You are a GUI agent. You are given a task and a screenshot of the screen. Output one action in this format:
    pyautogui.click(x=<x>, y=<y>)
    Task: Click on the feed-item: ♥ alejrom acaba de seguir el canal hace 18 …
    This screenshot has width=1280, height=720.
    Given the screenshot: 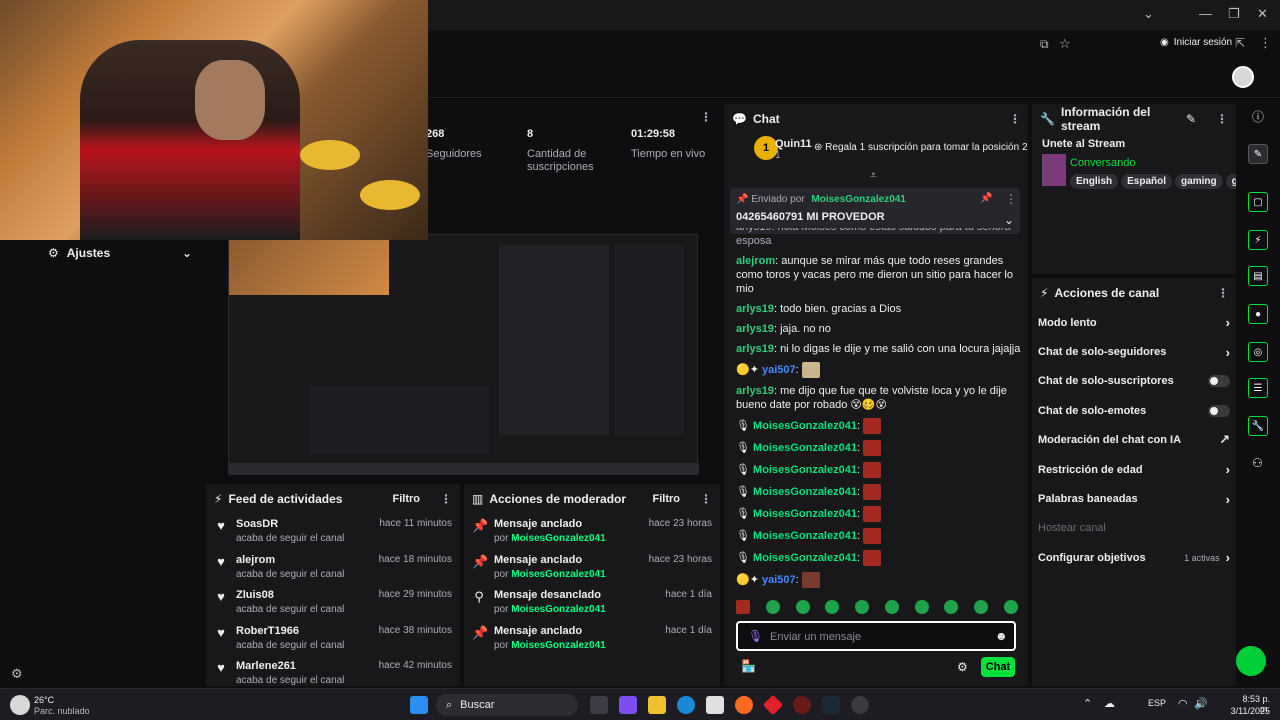 What is the action you would take?
    pyautogui.click(x=333, y=568)
    